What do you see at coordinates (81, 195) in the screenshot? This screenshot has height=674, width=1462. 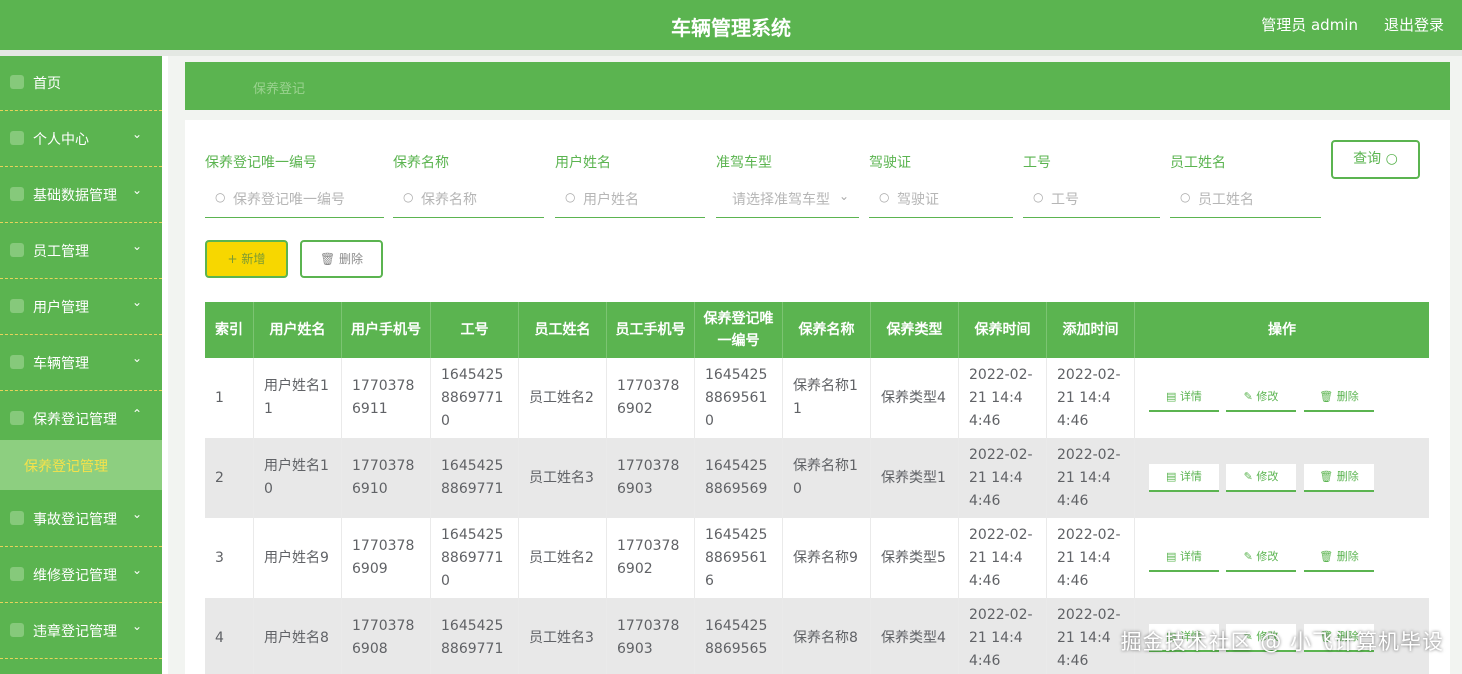 I see `sidebar-item-base-data: 基础数据管理 ⌄` at bounding box center [81, 195].